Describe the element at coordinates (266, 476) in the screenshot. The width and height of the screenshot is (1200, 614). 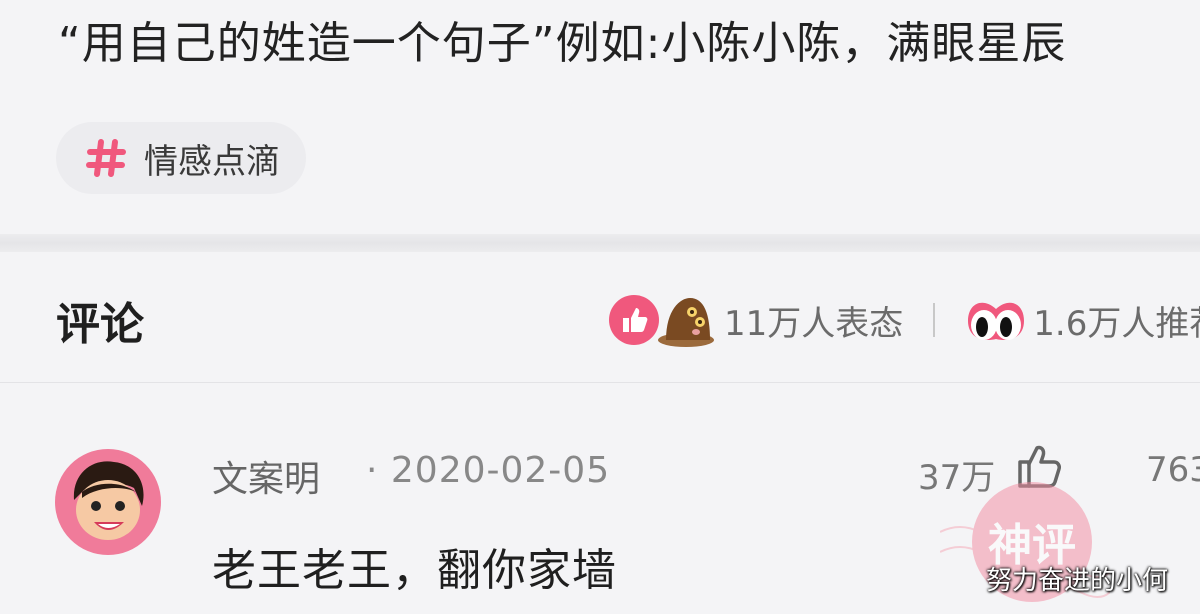
I see `comment-author: 文案明` at that location.